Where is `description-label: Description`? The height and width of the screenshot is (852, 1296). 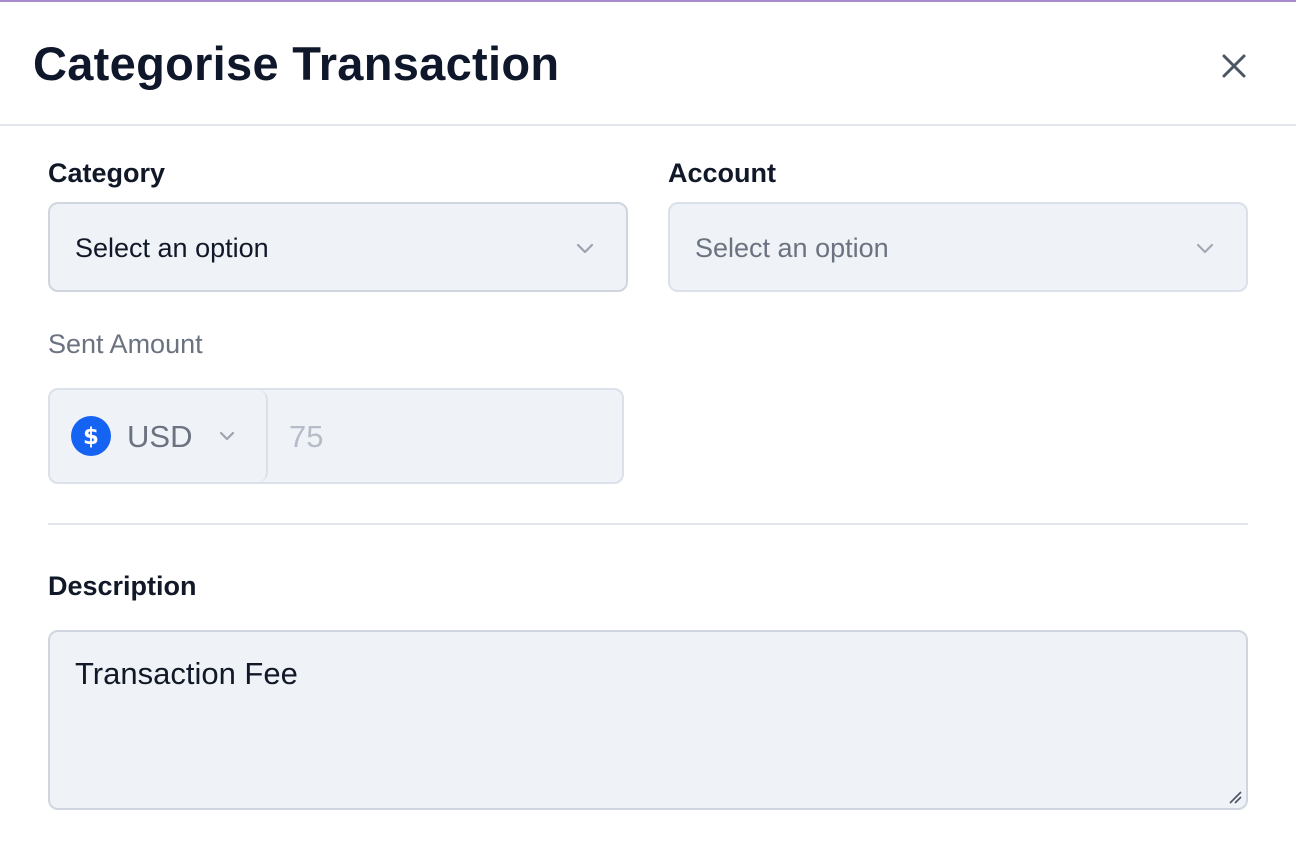 description-label: Description is located at coordinates (122, 586).